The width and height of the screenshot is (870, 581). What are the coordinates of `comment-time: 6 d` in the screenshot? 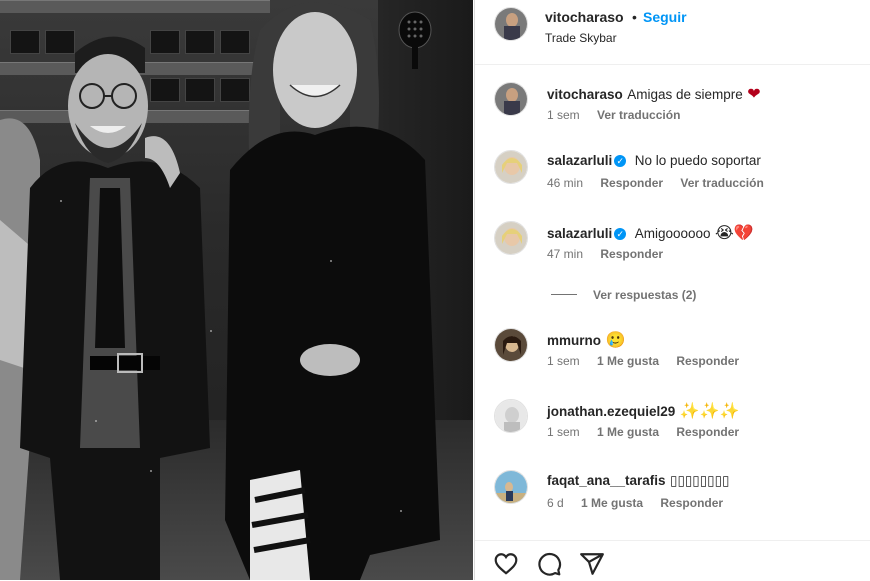 It's located at (555, 503).